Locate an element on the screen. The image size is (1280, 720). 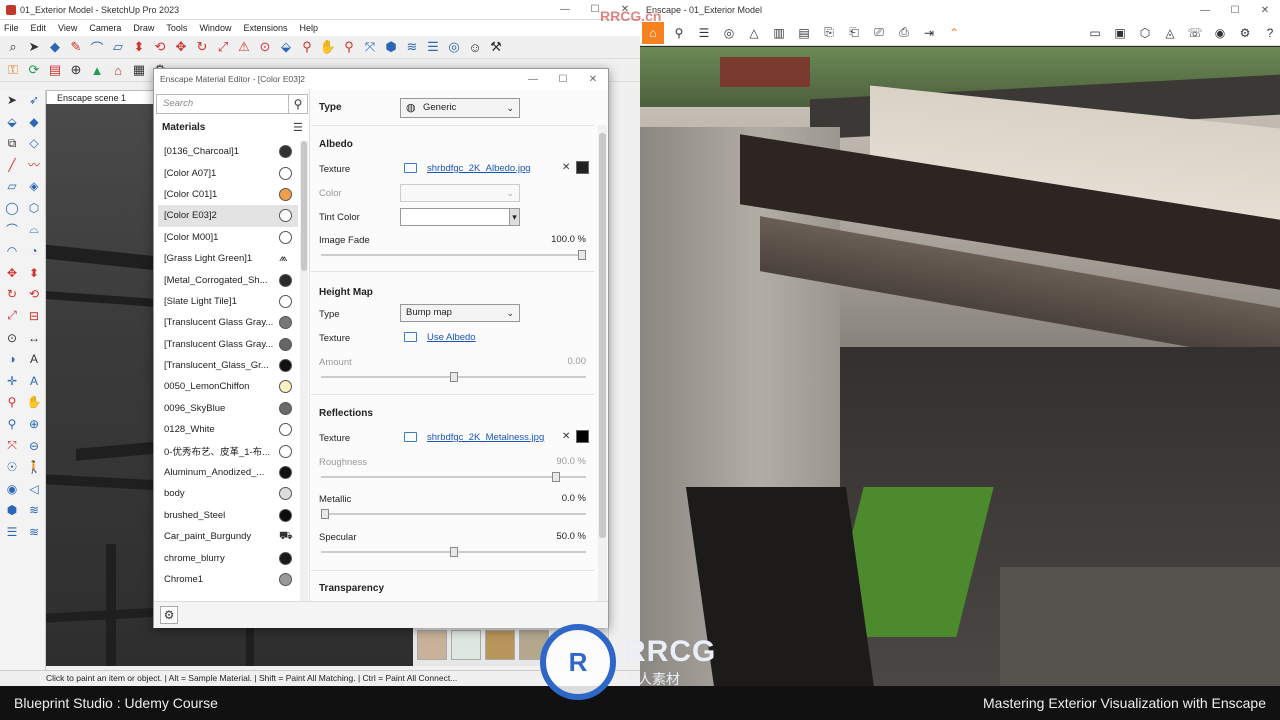
search-icon: ⌕ is located at coordinates (13, 47).